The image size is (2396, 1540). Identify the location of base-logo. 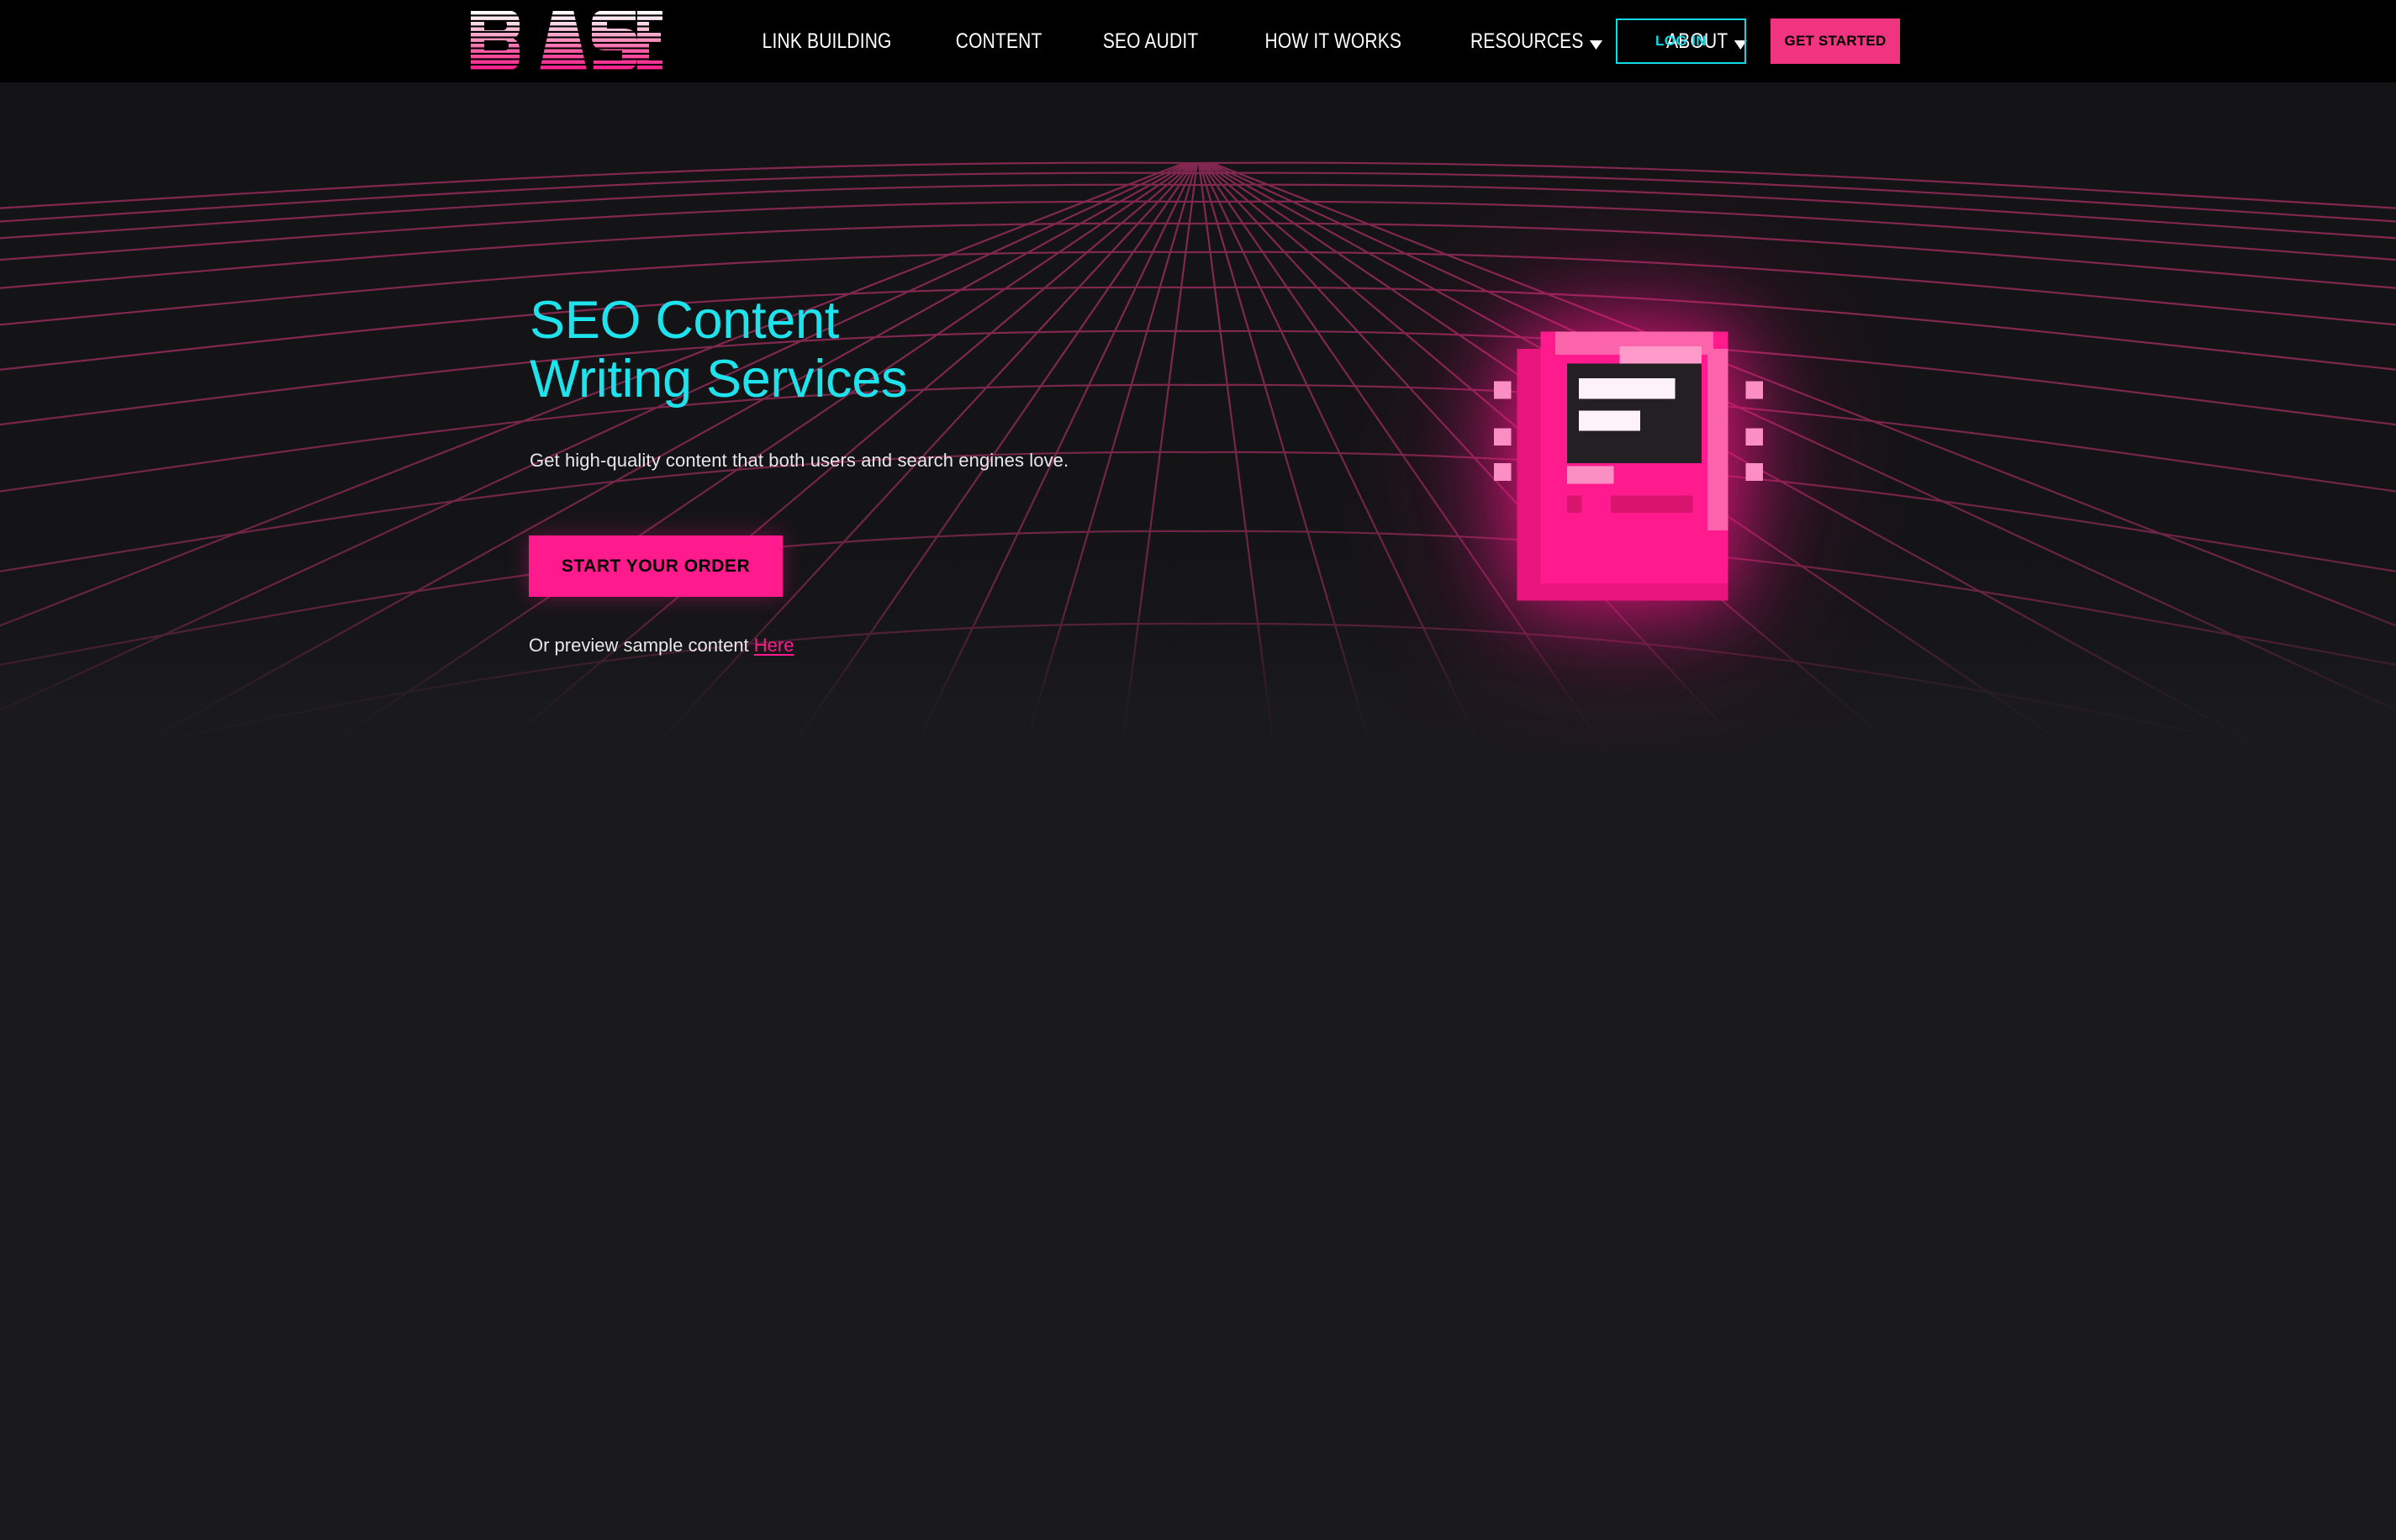
(566, 40).